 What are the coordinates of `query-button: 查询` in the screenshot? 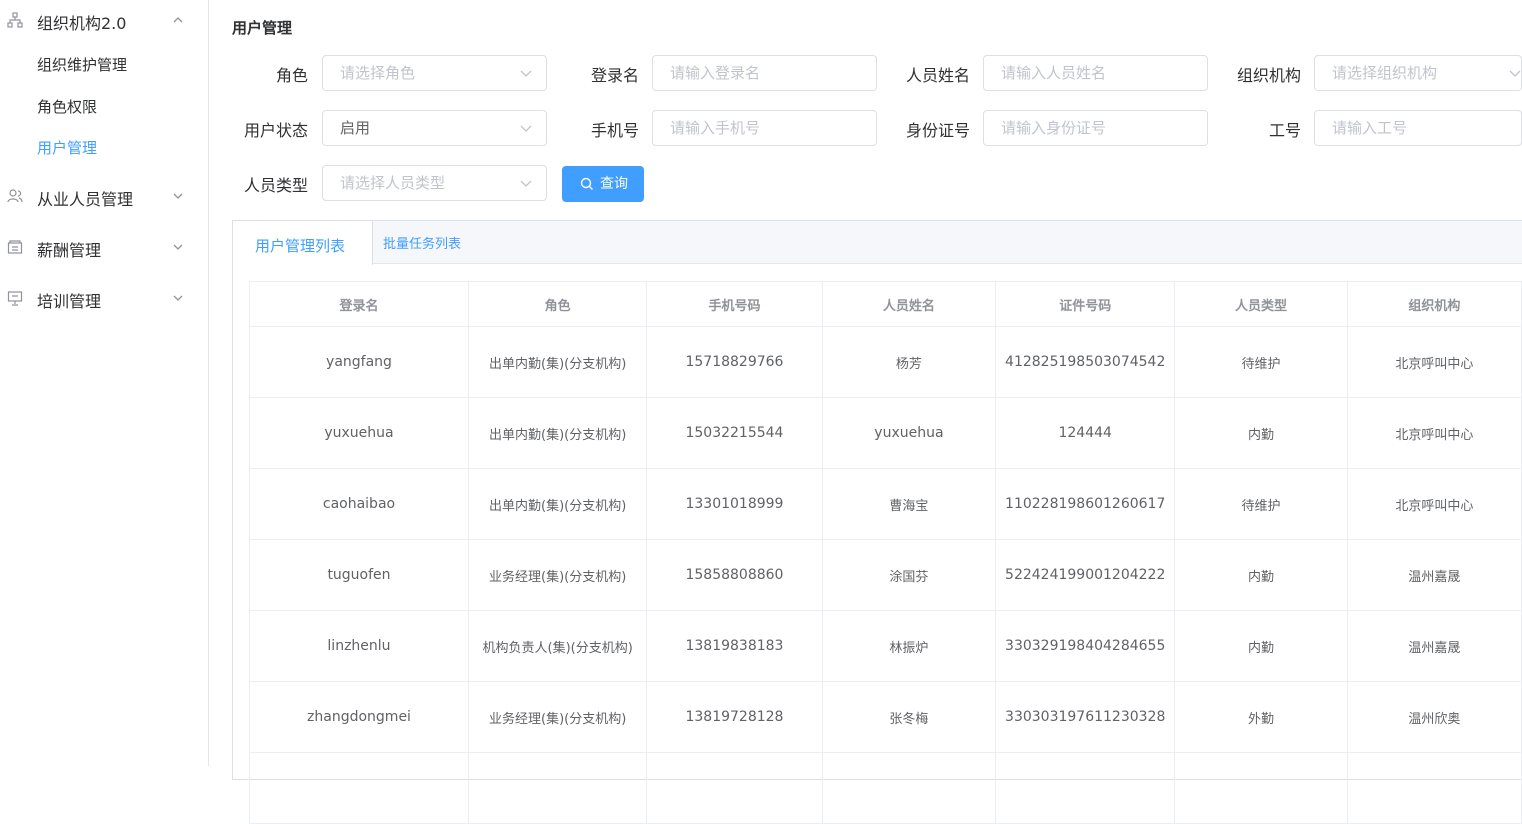 It's located at (603, 184).